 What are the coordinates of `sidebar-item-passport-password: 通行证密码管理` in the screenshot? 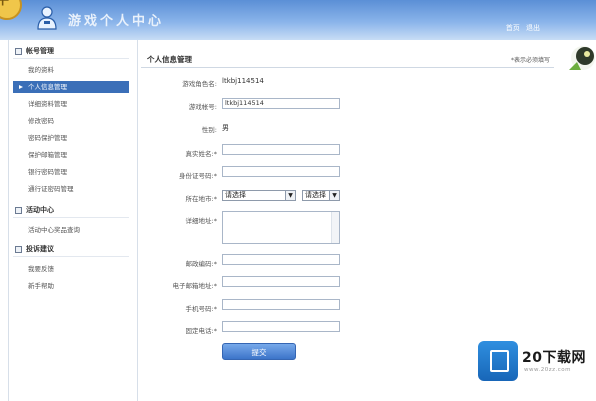 It's located at (69, 189).